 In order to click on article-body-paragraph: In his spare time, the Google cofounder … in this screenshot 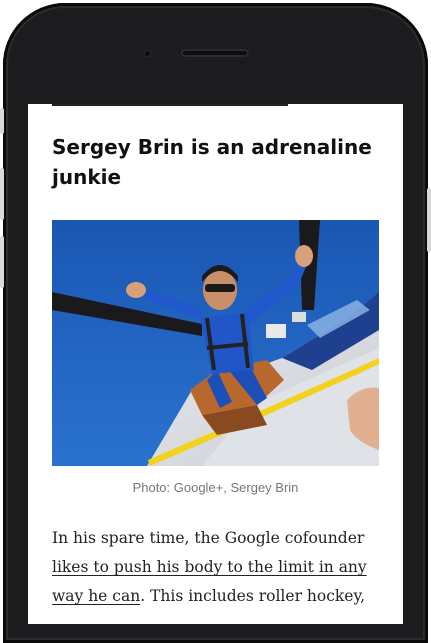, I will do `click(217, 567)`.